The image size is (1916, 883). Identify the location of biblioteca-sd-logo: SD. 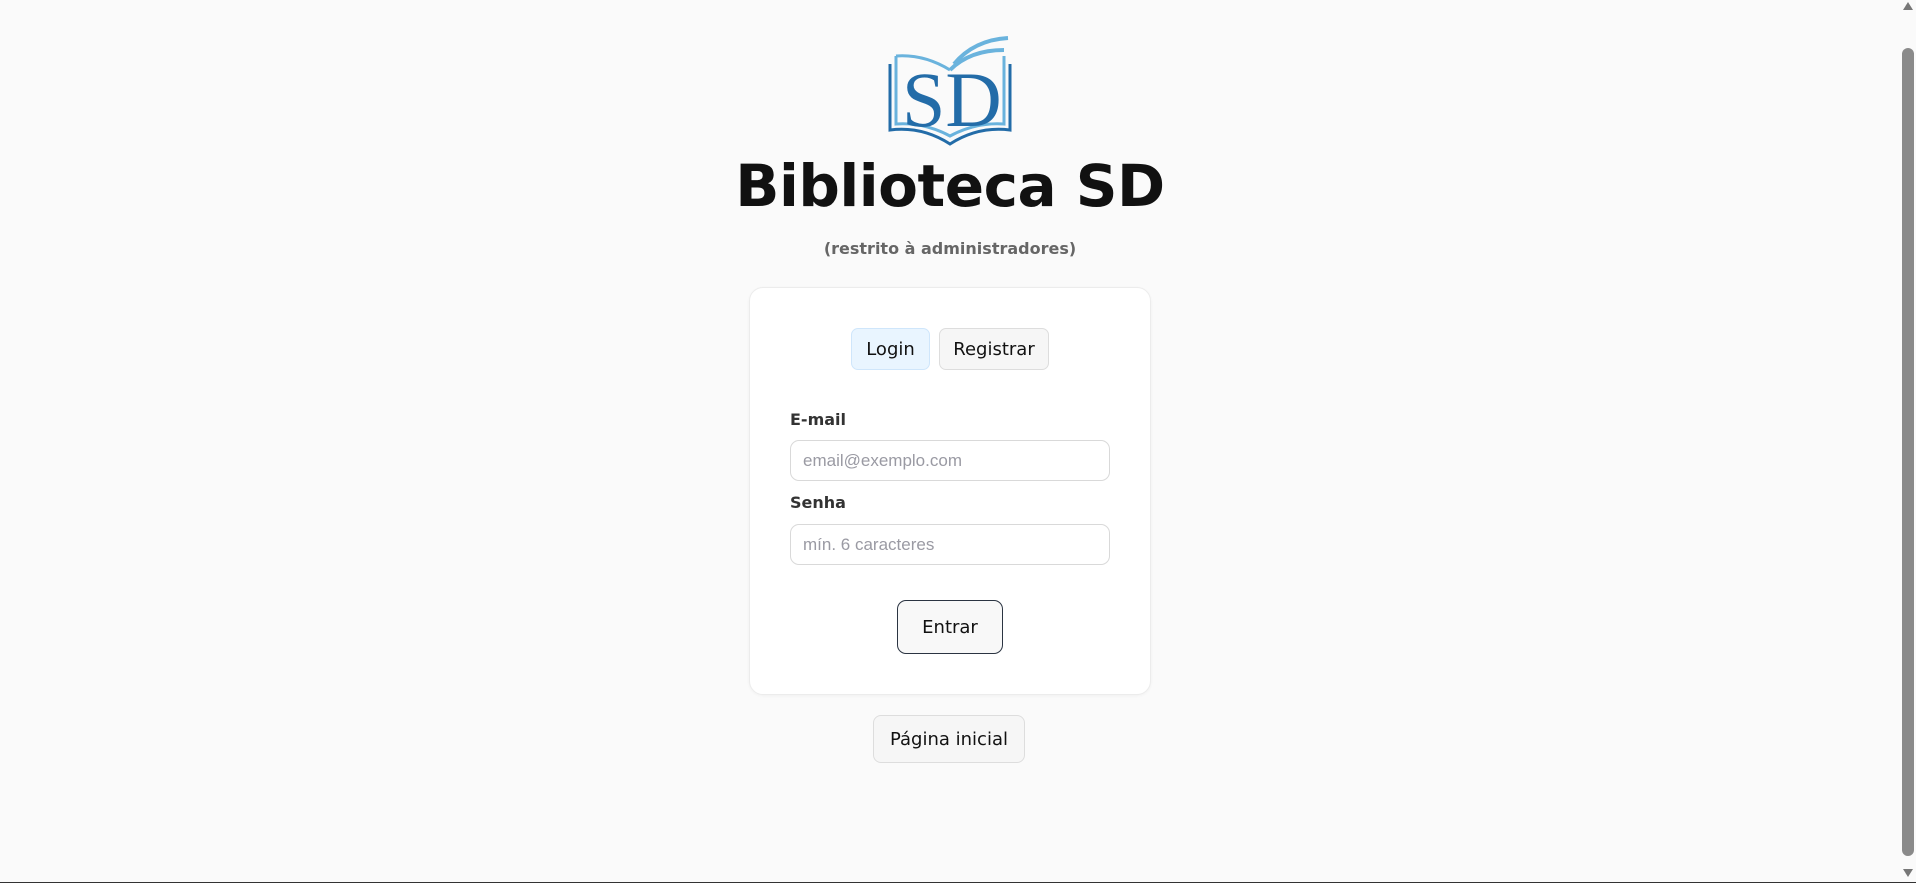
(950, 91).